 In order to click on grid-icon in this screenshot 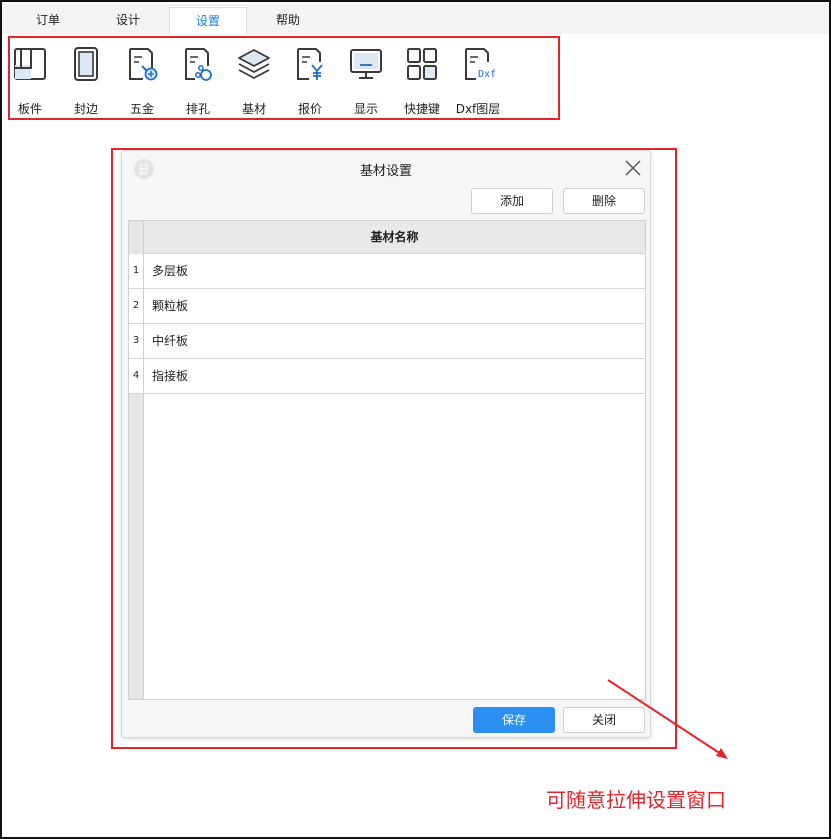, I will do `click(422, 64)`.